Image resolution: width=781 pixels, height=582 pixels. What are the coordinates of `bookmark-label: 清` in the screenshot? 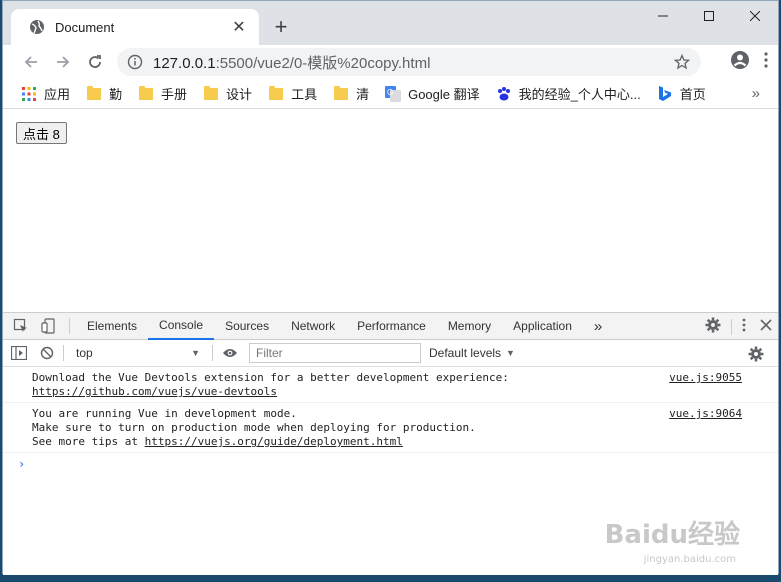 It's located at (363, 94).